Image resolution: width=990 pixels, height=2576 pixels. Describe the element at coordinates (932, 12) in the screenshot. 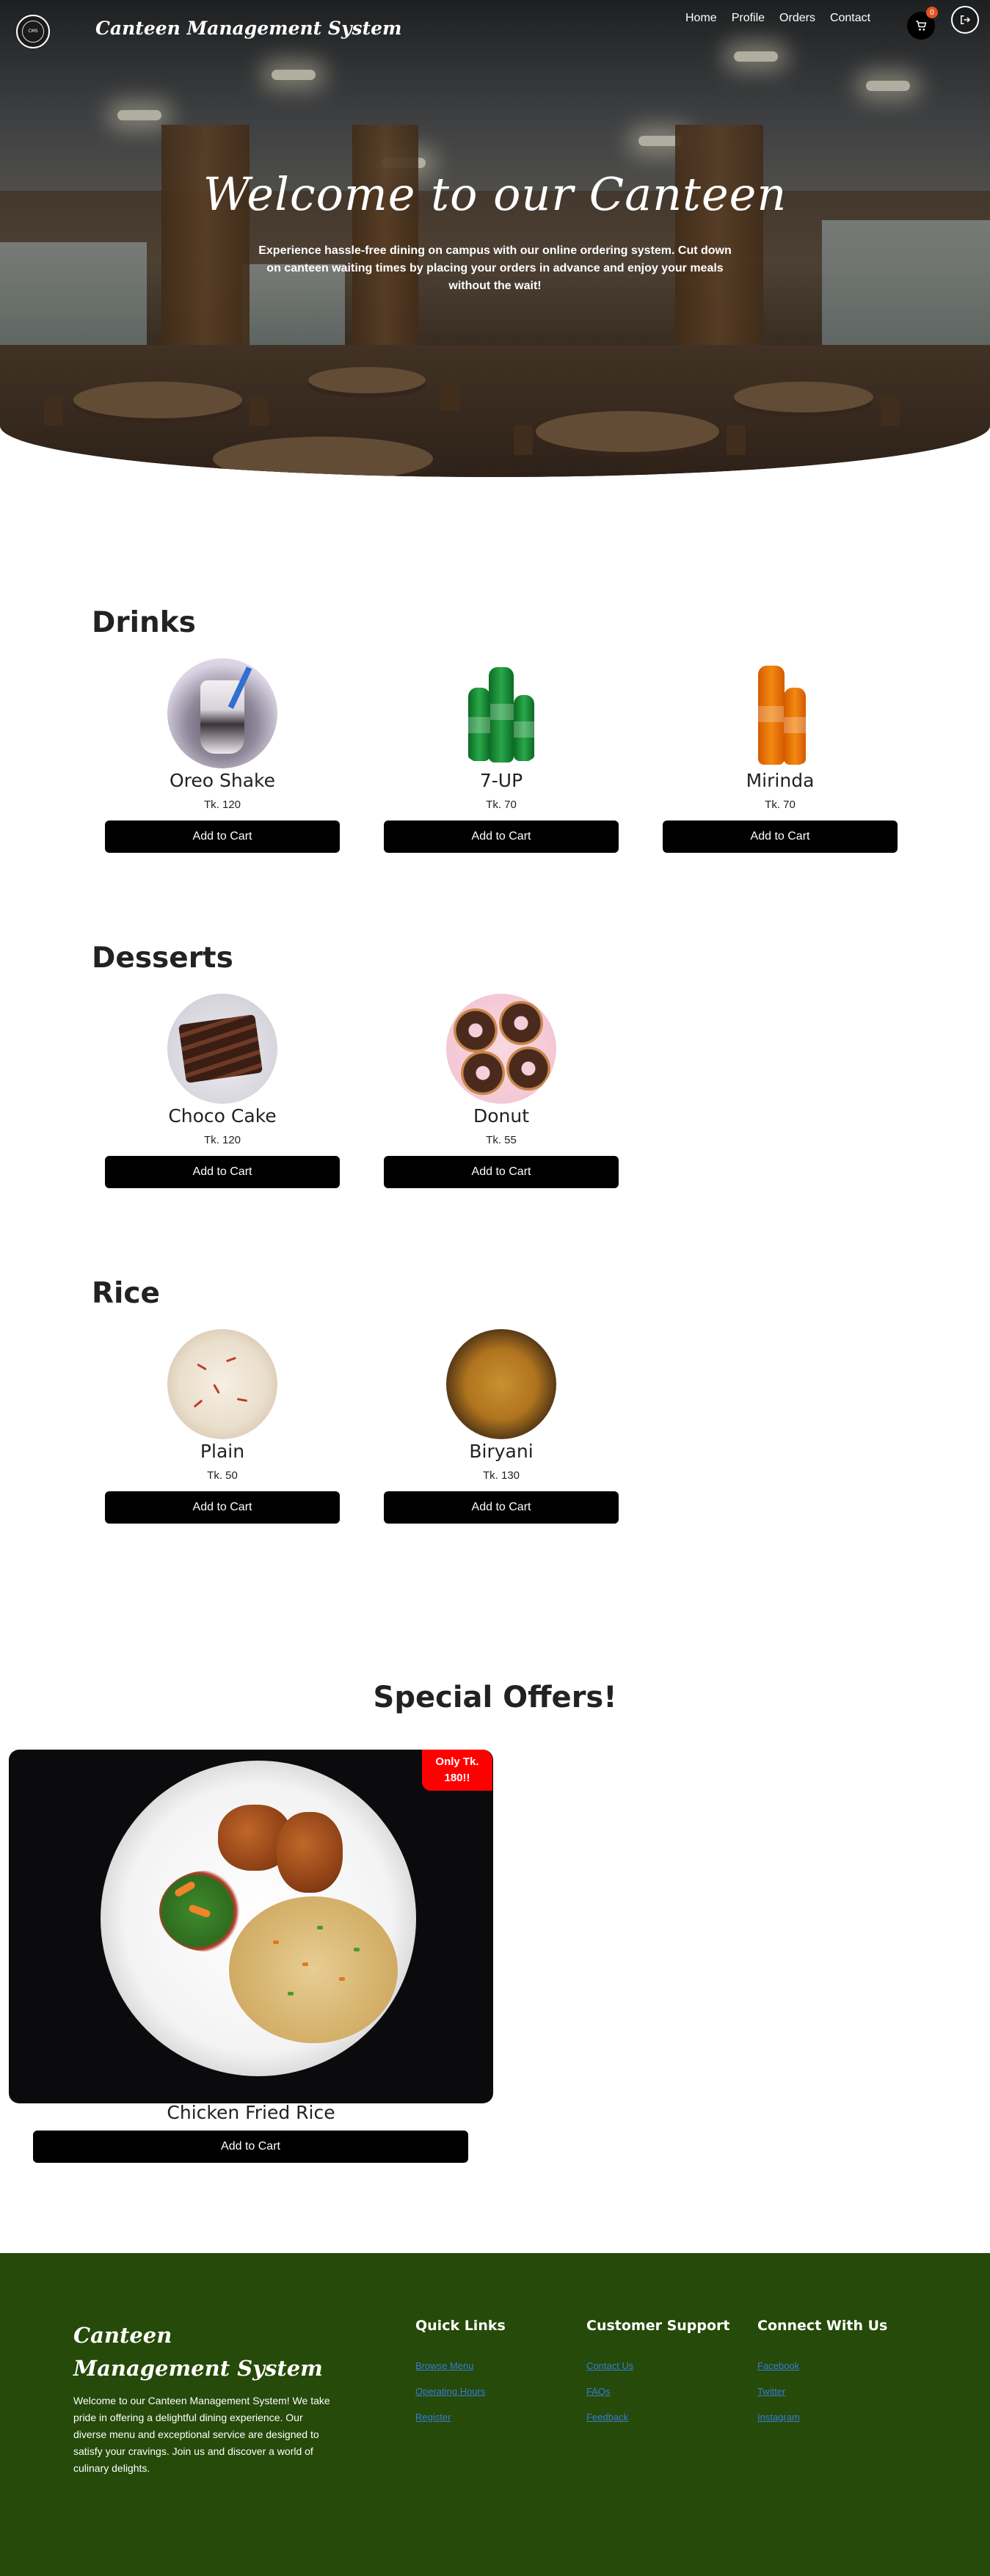

I see `cart-count-badge: 0` at that location.